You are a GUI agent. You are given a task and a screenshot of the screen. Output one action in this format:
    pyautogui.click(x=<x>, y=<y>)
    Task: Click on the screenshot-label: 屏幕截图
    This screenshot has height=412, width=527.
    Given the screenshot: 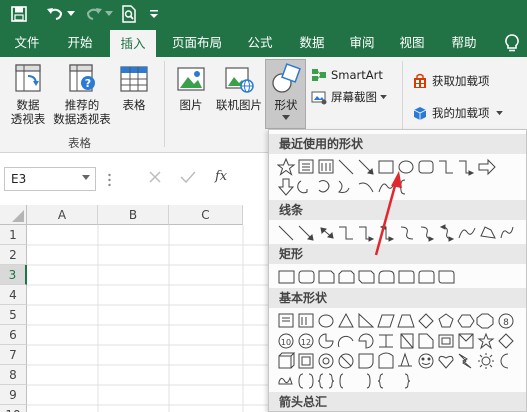 What is the action you would take?
    pyautogui.click(x=354, y=97)
    